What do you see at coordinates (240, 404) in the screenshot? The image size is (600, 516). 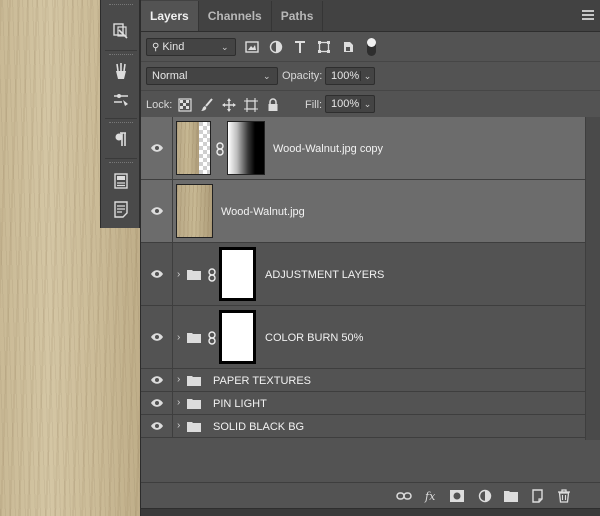 I see `layer-name: PIN LIGHT` at bounding box center [240, 404].